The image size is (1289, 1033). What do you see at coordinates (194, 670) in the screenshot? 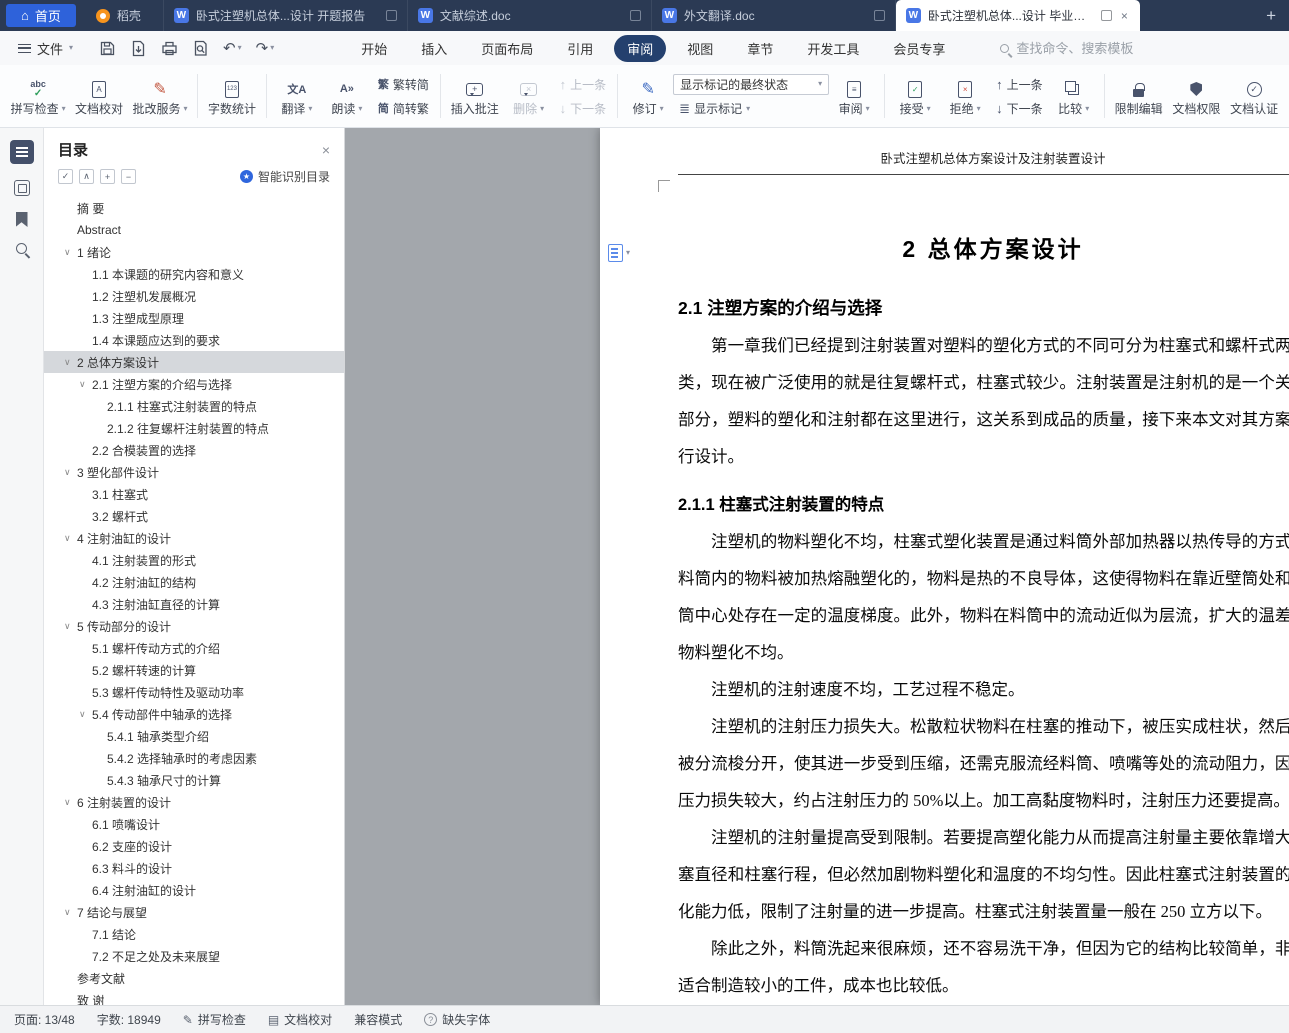
I see `toc-item: 5.2 螺杆转速的计算` at bounding box center [194, 670].